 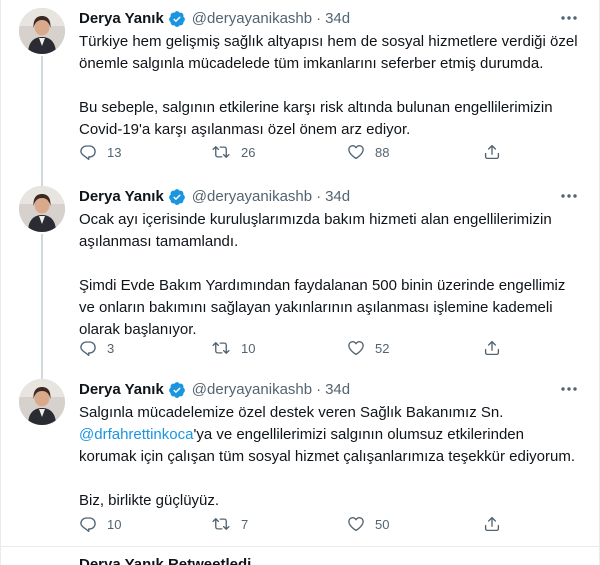 I want to click on reply-button: 13, so click(x=100, y=152).